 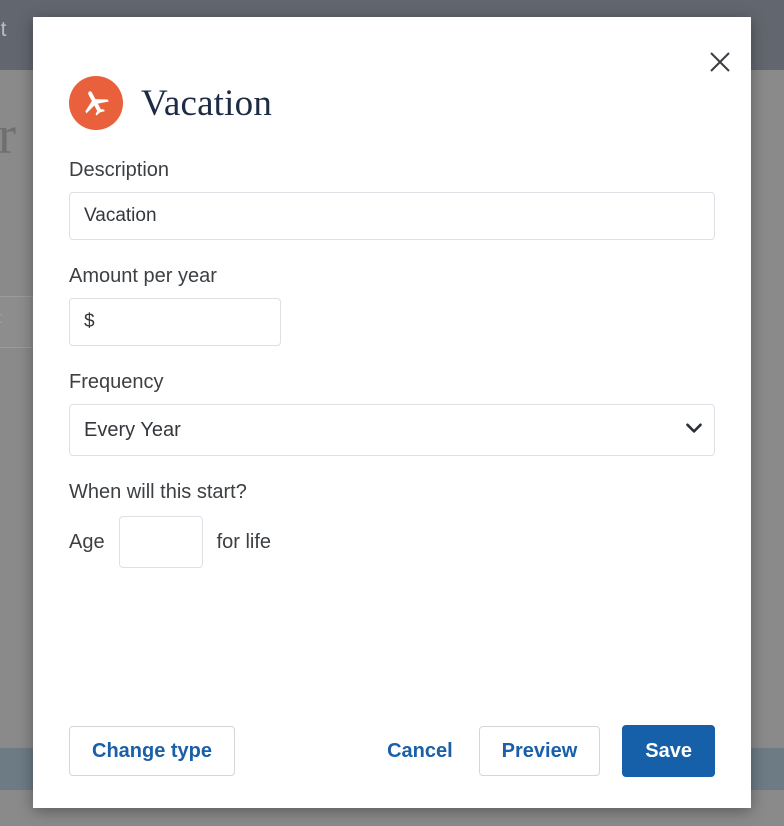 I want to click on field-description: Description, so click(x=392, y=199).